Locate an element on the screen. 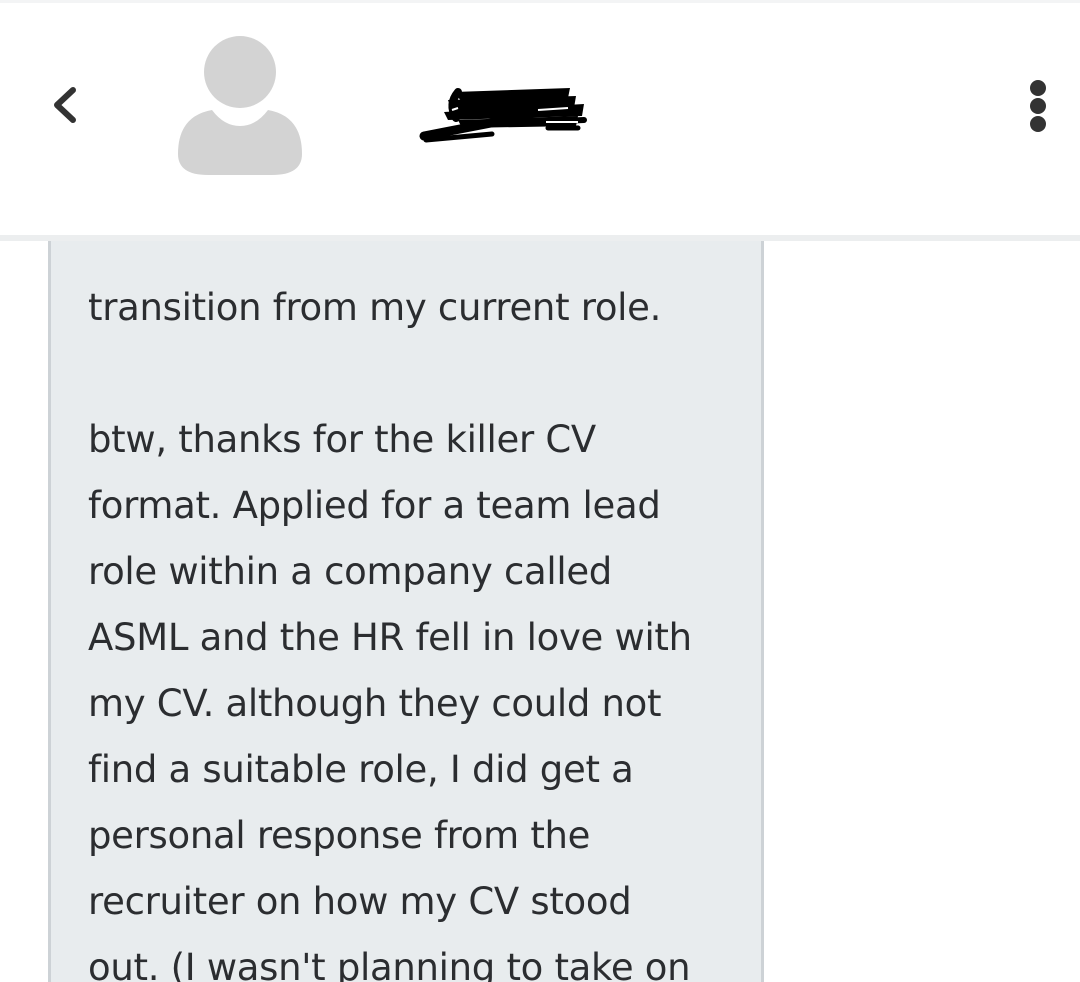 This screenshot has width=1080, height=982. avatar is located at coordinates (240, 106).